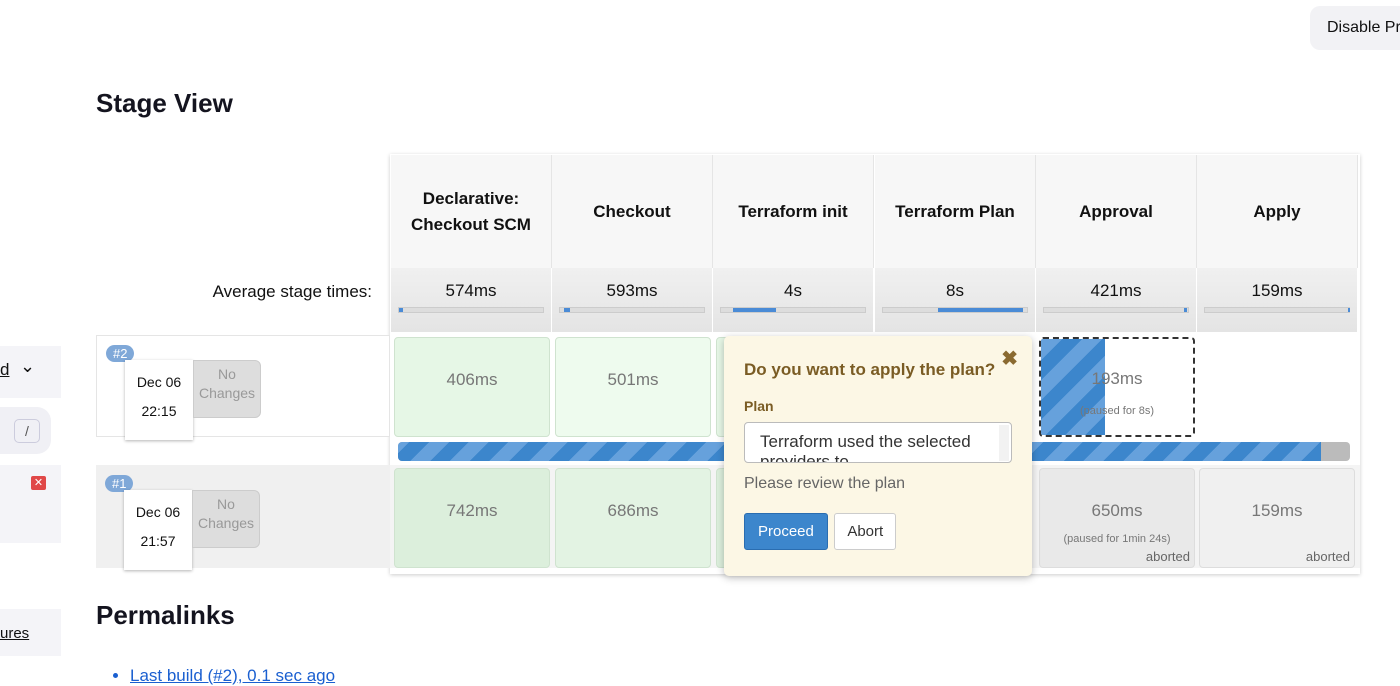 The height and width of the screenshot is (686, 1400). I want to click on stage-avg-time: 8s, so click(955, 300).